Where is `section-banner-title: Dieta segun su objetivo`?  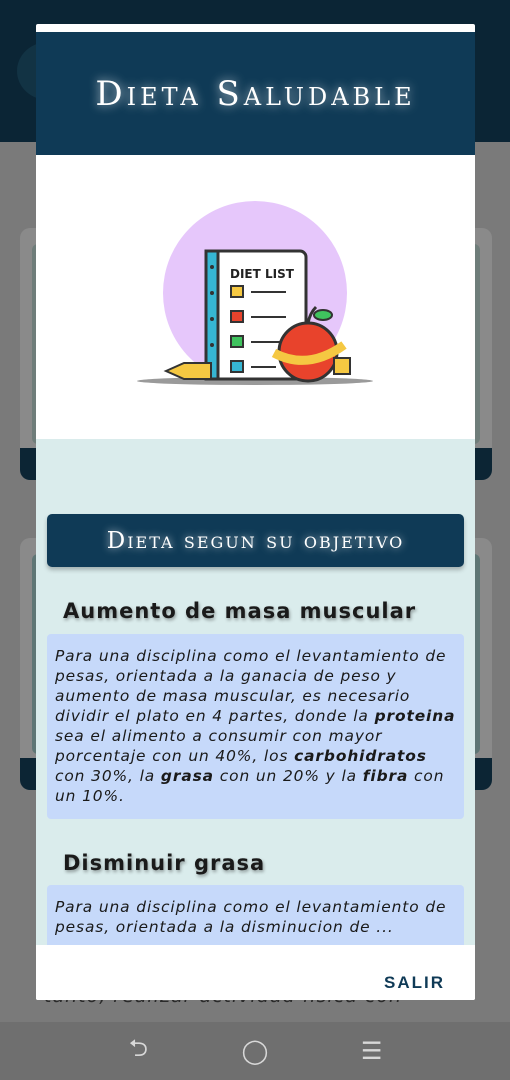 section-banner-title: Dieta segun su objetivo is located at coordinates (255, 540).